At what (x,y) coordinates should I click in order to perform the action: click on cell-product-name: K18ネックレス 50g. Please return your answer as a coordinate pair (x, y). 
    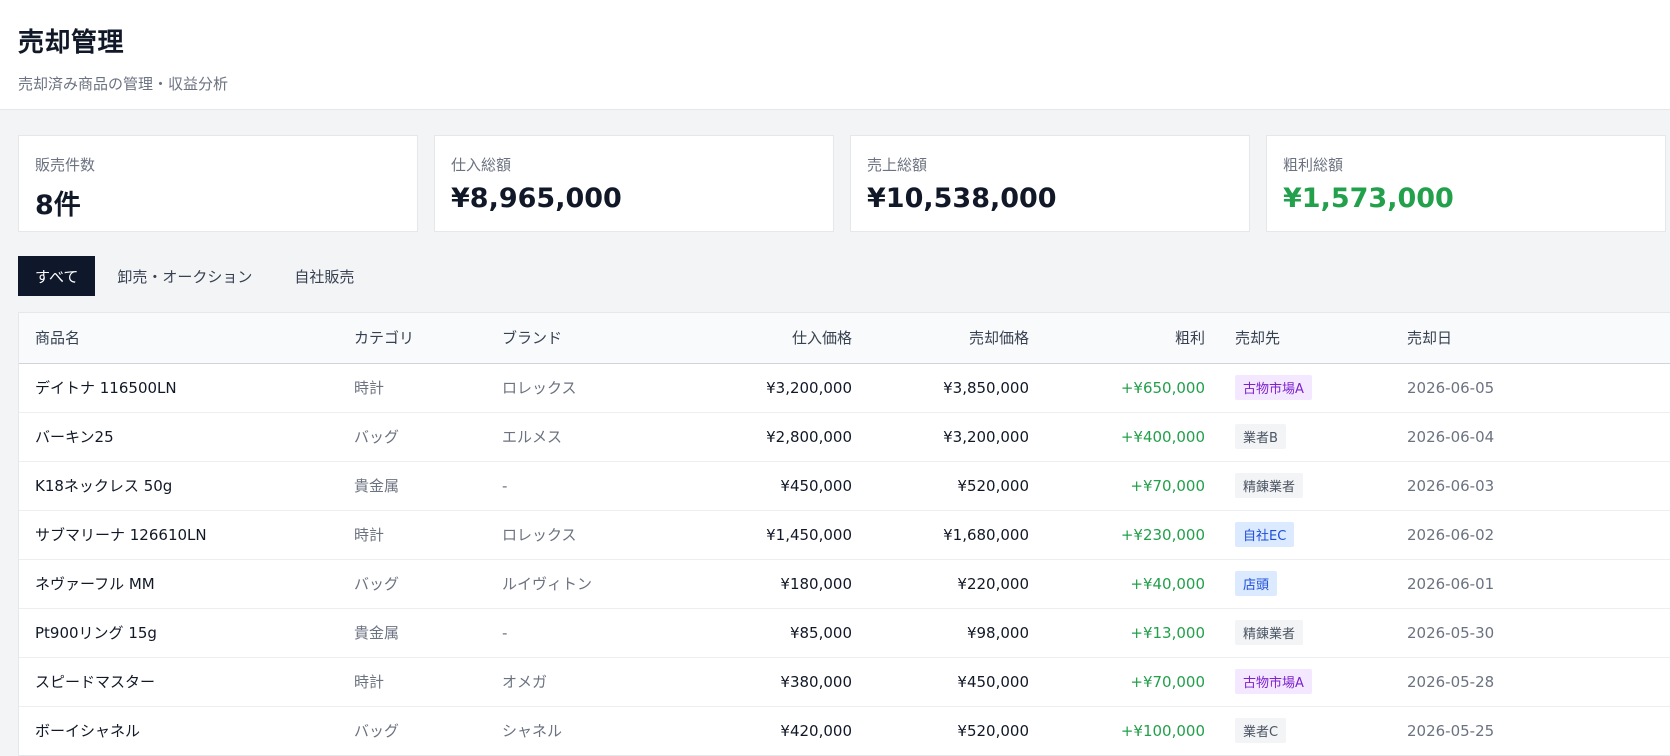
    Looking at the image, I should click on (104, 486).